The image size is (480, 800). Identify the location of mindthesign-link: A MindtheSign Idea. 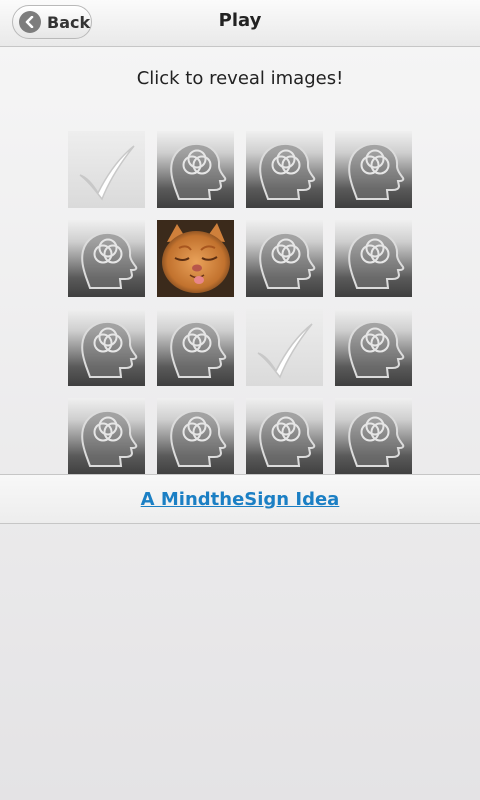
(240, 499).